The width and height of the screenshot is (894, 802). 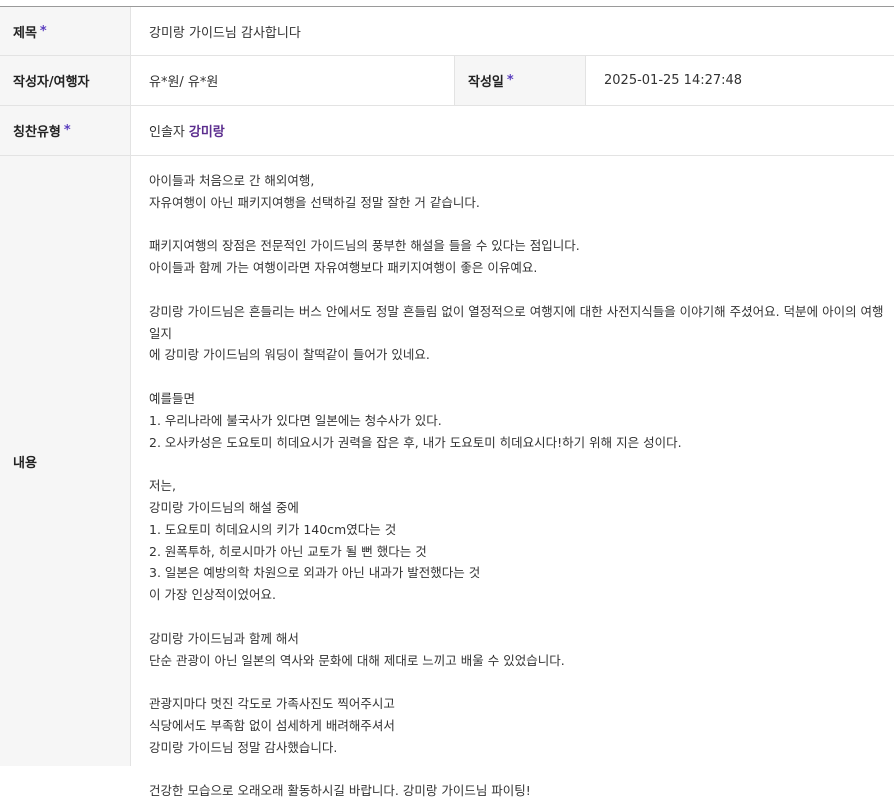 I want to click on content-line: 강미랑 가이드님 정말 감사했습니다., so click(x=243, y=747).